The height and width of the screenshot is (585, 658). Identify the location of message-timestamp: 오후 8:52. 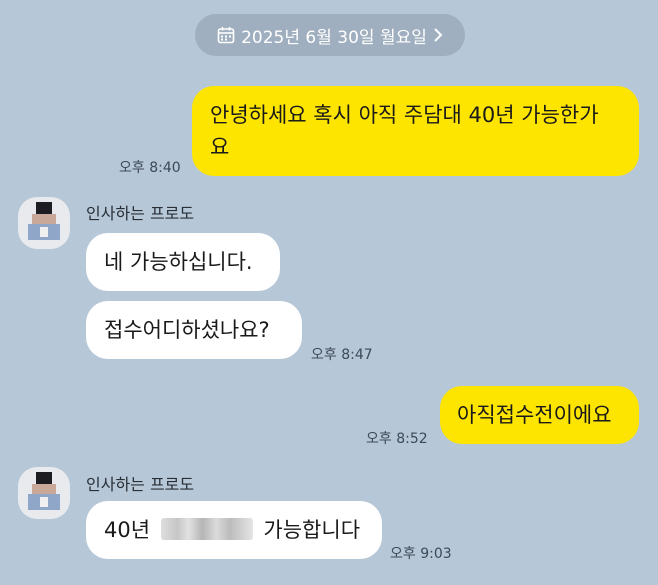
(397, 439).